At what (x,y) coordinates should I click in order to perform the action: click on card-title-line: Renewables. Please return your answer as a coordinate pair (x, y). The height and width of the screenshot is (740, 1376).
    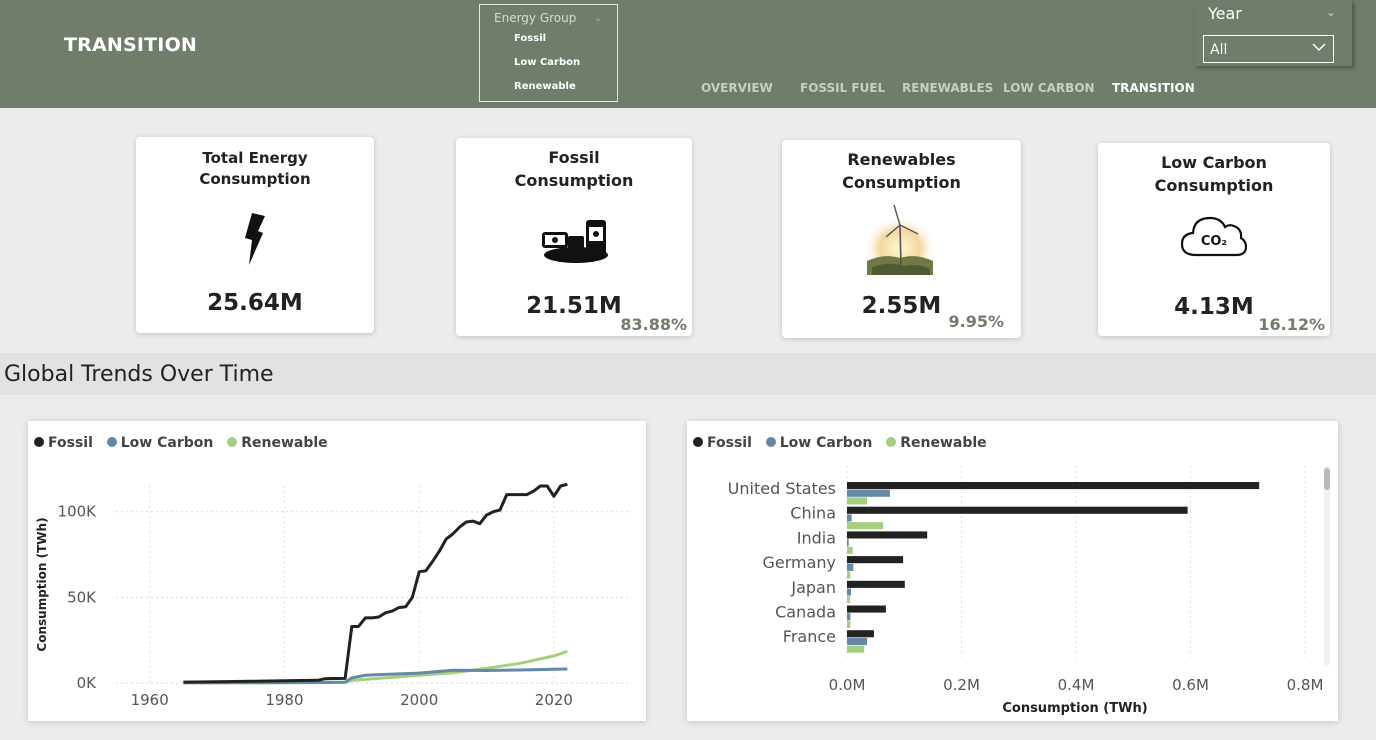
    Looking at the image, I should click on (901, 159).